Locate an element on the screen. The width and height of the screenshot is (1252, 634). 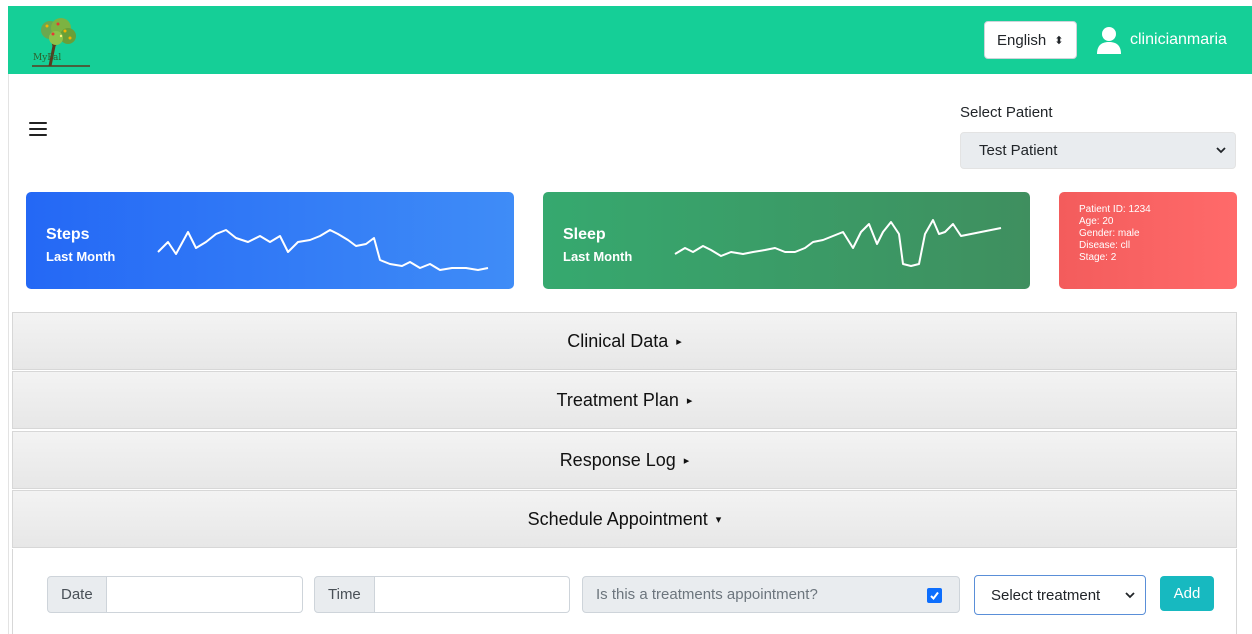
language-select: English ⬍ is located at coordinates (1030, 40).